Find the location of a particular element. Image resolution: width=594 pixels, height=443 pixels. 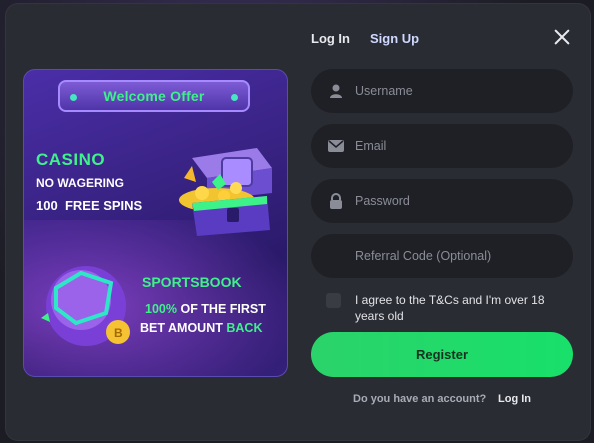

email-icon is located at coordinates (336, 146).